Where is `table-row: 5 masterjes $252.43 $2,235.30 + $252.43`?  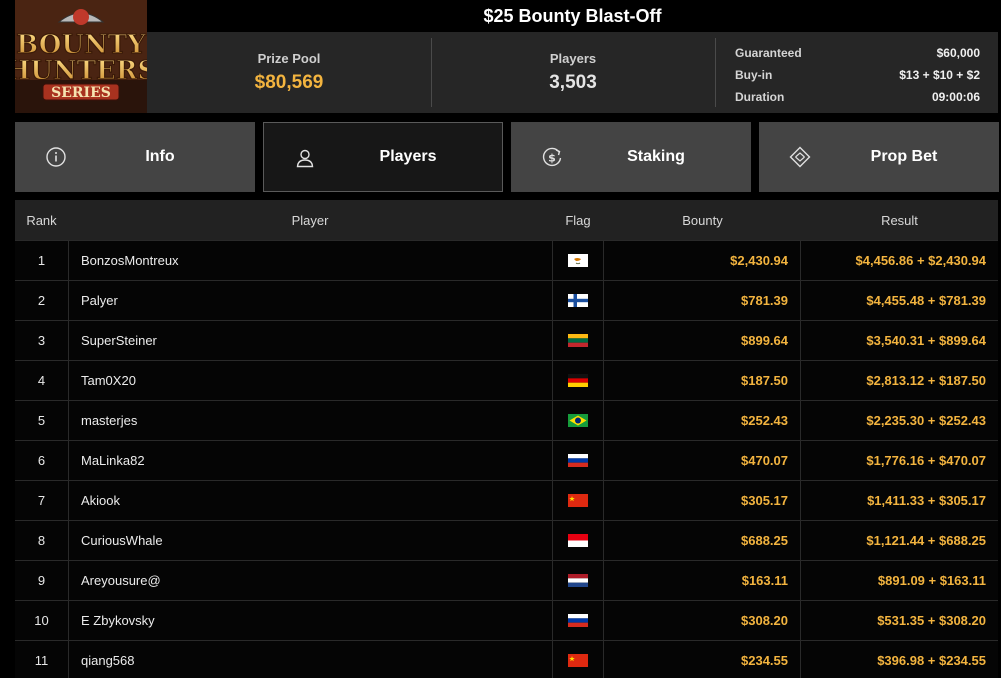 table-row: 5 masterjes $252.43 $2,235.30 + $252.43 is located at coordinates (506, 420).